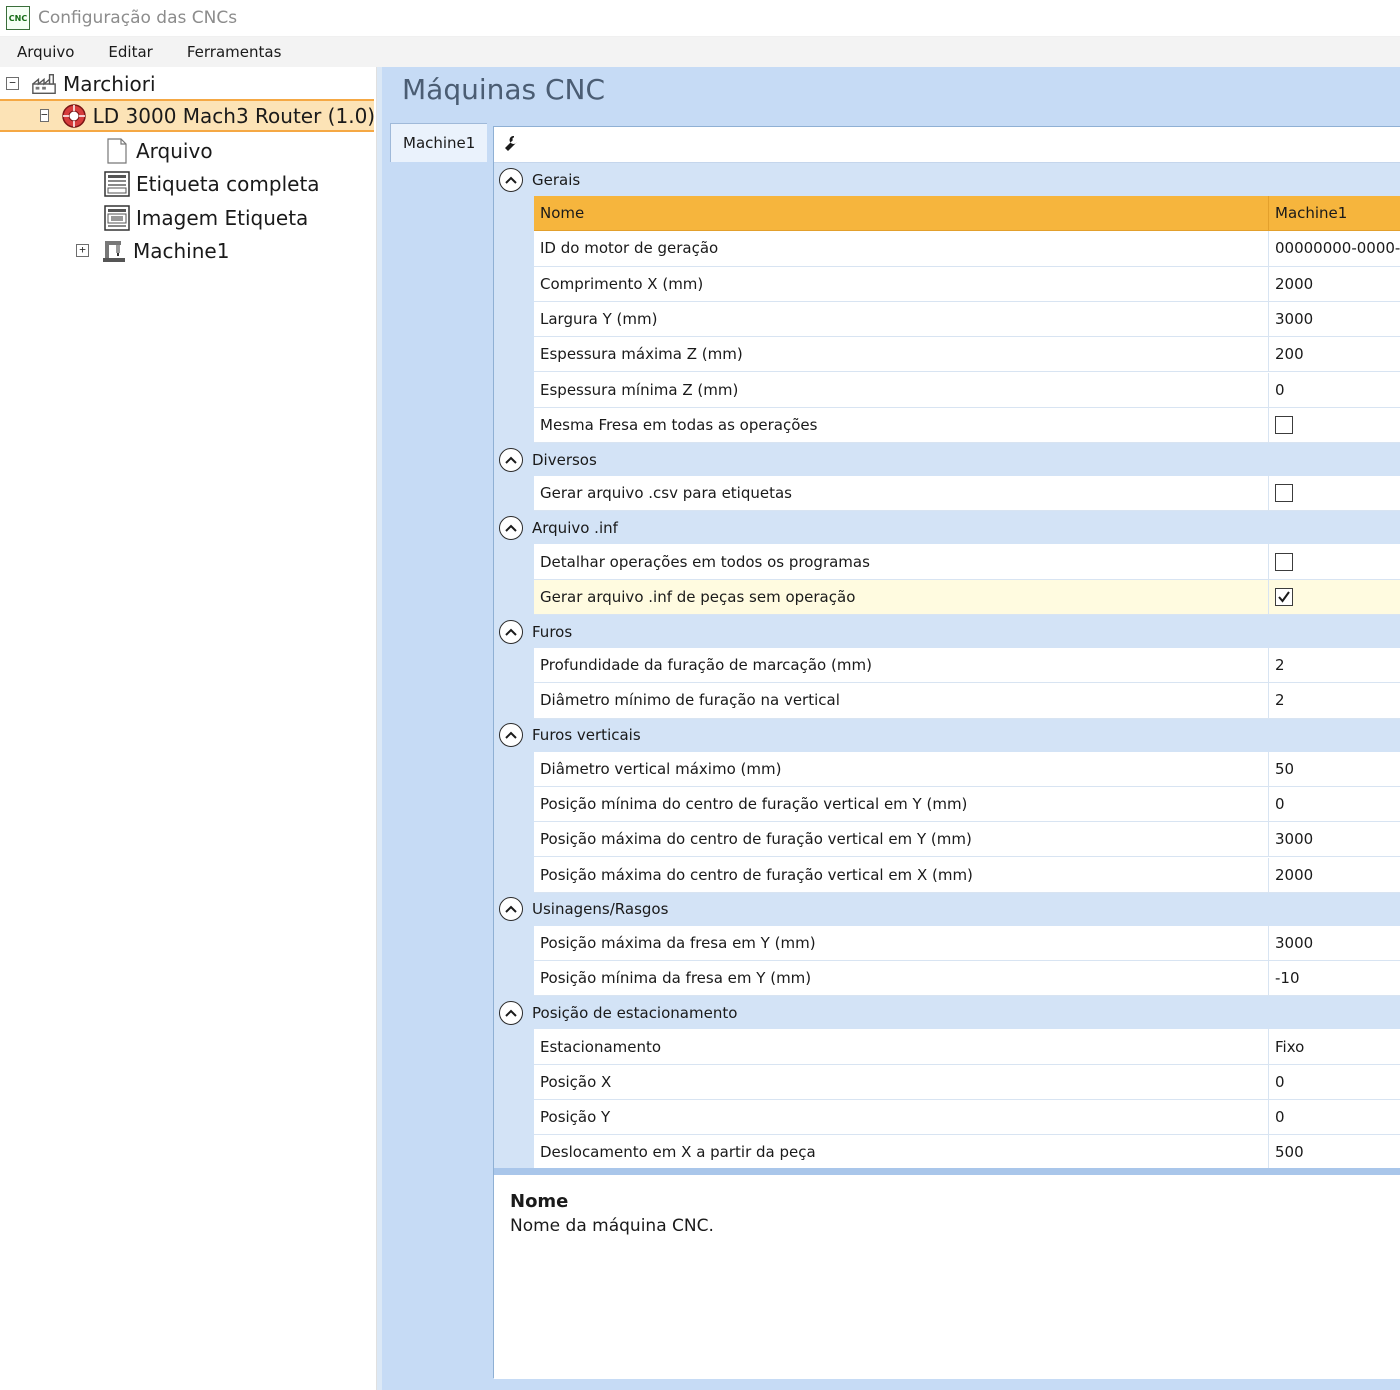  Describe the element at coordinates (511, 145) in the screenshot. I see `wrench-icon` at that location.